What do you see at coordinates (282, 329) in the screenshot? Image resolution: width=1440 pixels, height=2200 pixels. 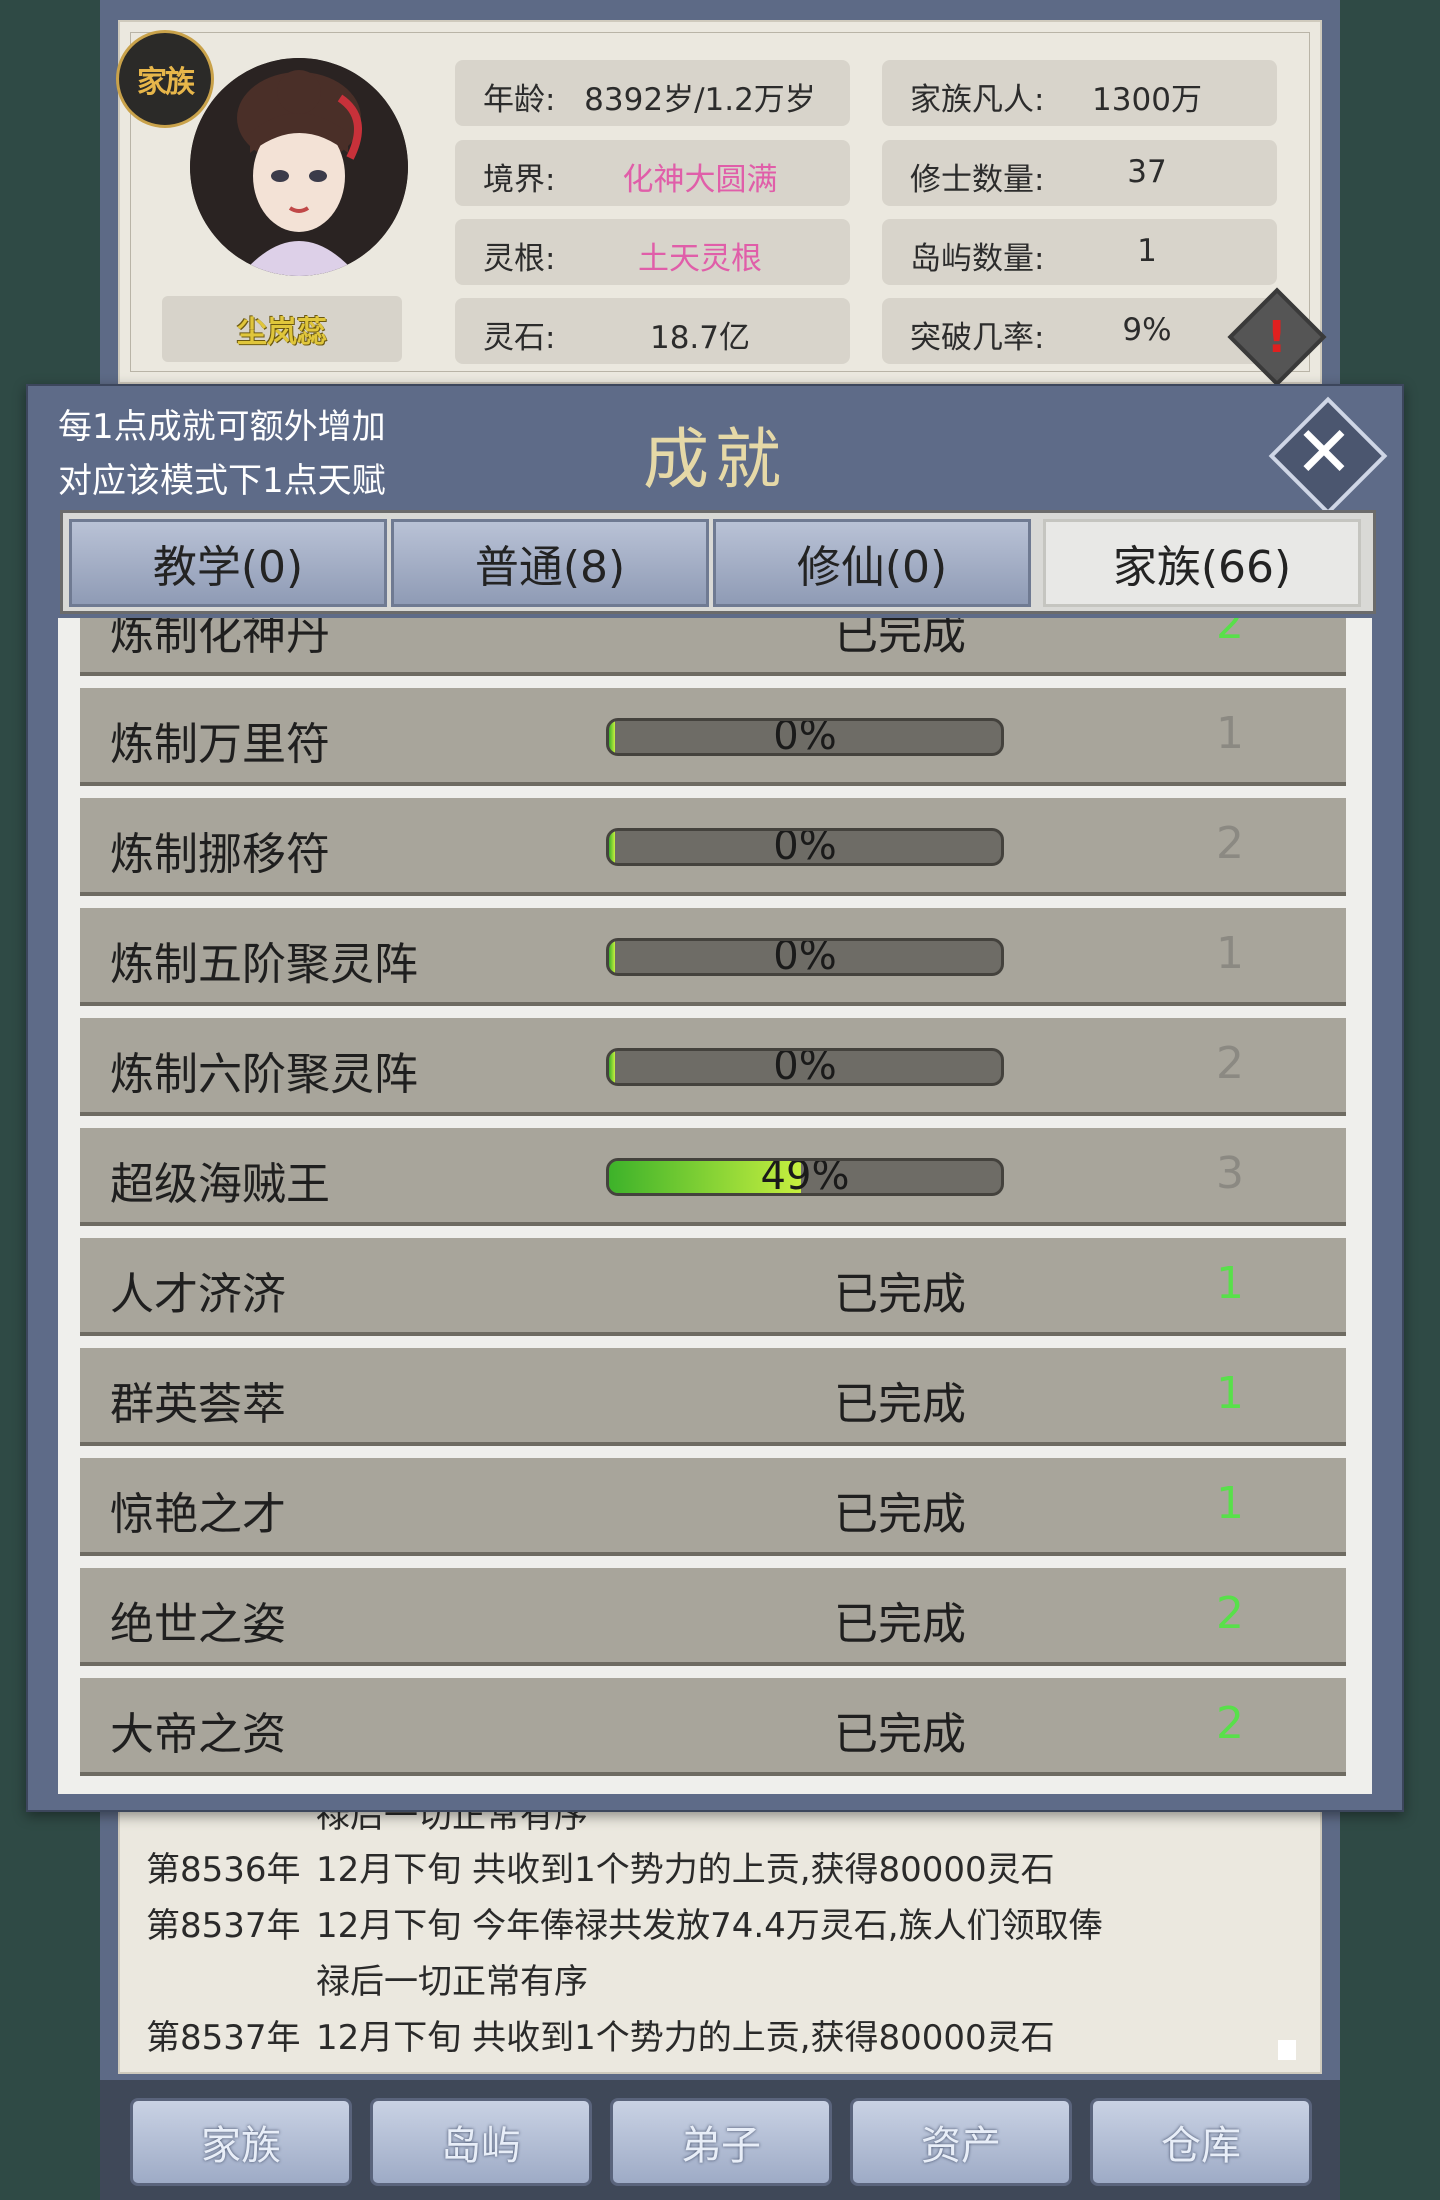 I see `character-name: 尘岚蕊` at bounding box center [282, 329].